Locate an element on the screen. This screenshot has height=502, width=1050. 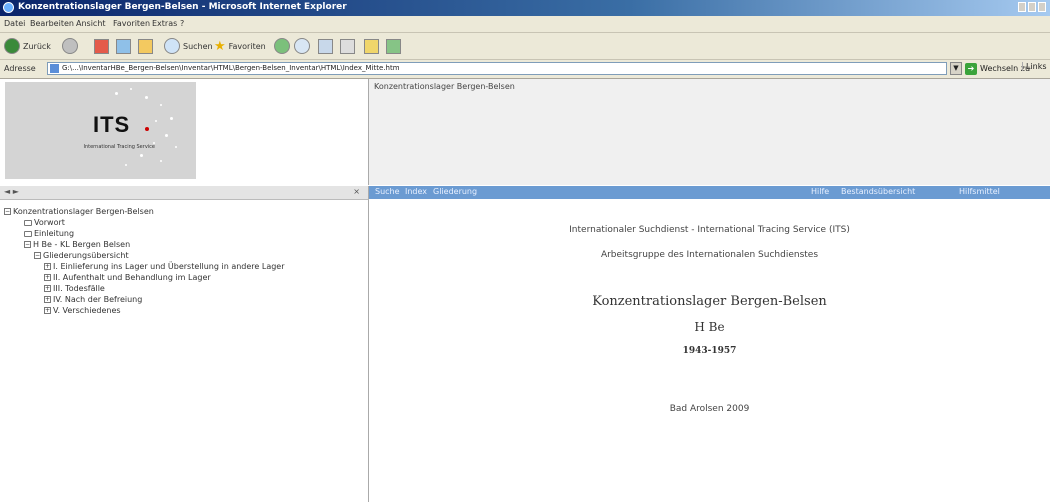
tree-label: H Be - KL Bergen Belsen is located at coordinates (82, 244).